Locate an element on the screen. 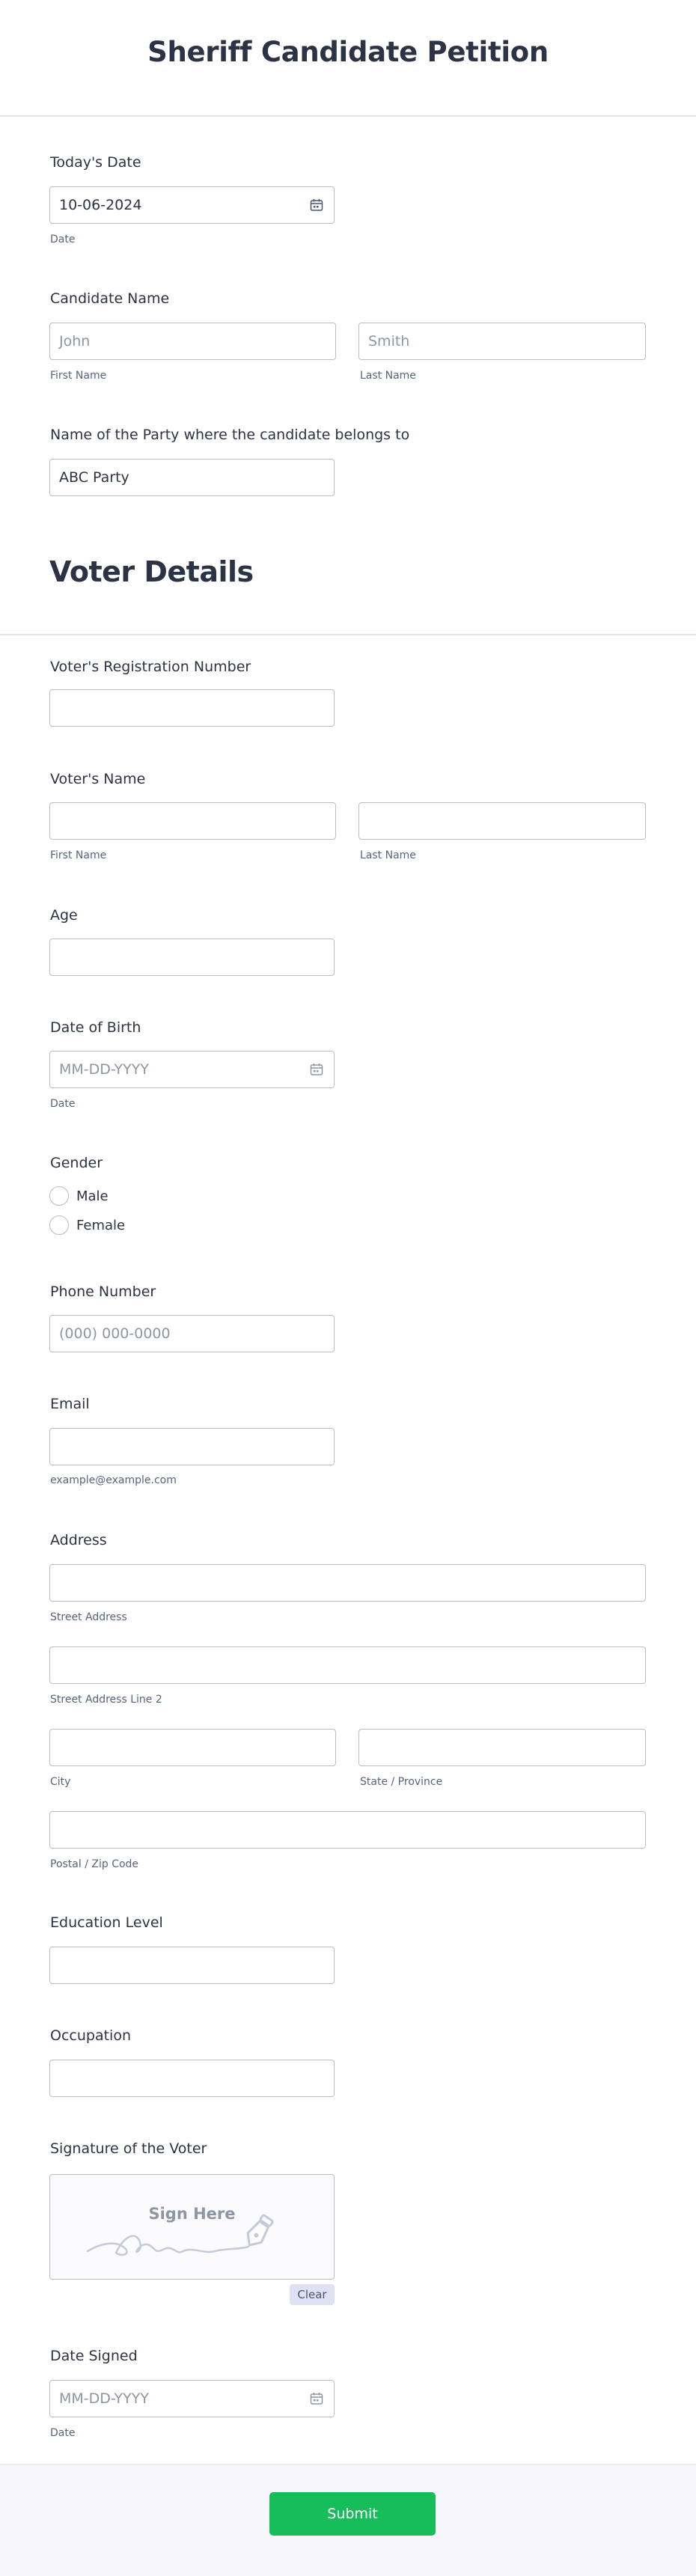 The width and height of the screenshot is (696, 2576). address-label: Address is located at coordinates (78, 1540).